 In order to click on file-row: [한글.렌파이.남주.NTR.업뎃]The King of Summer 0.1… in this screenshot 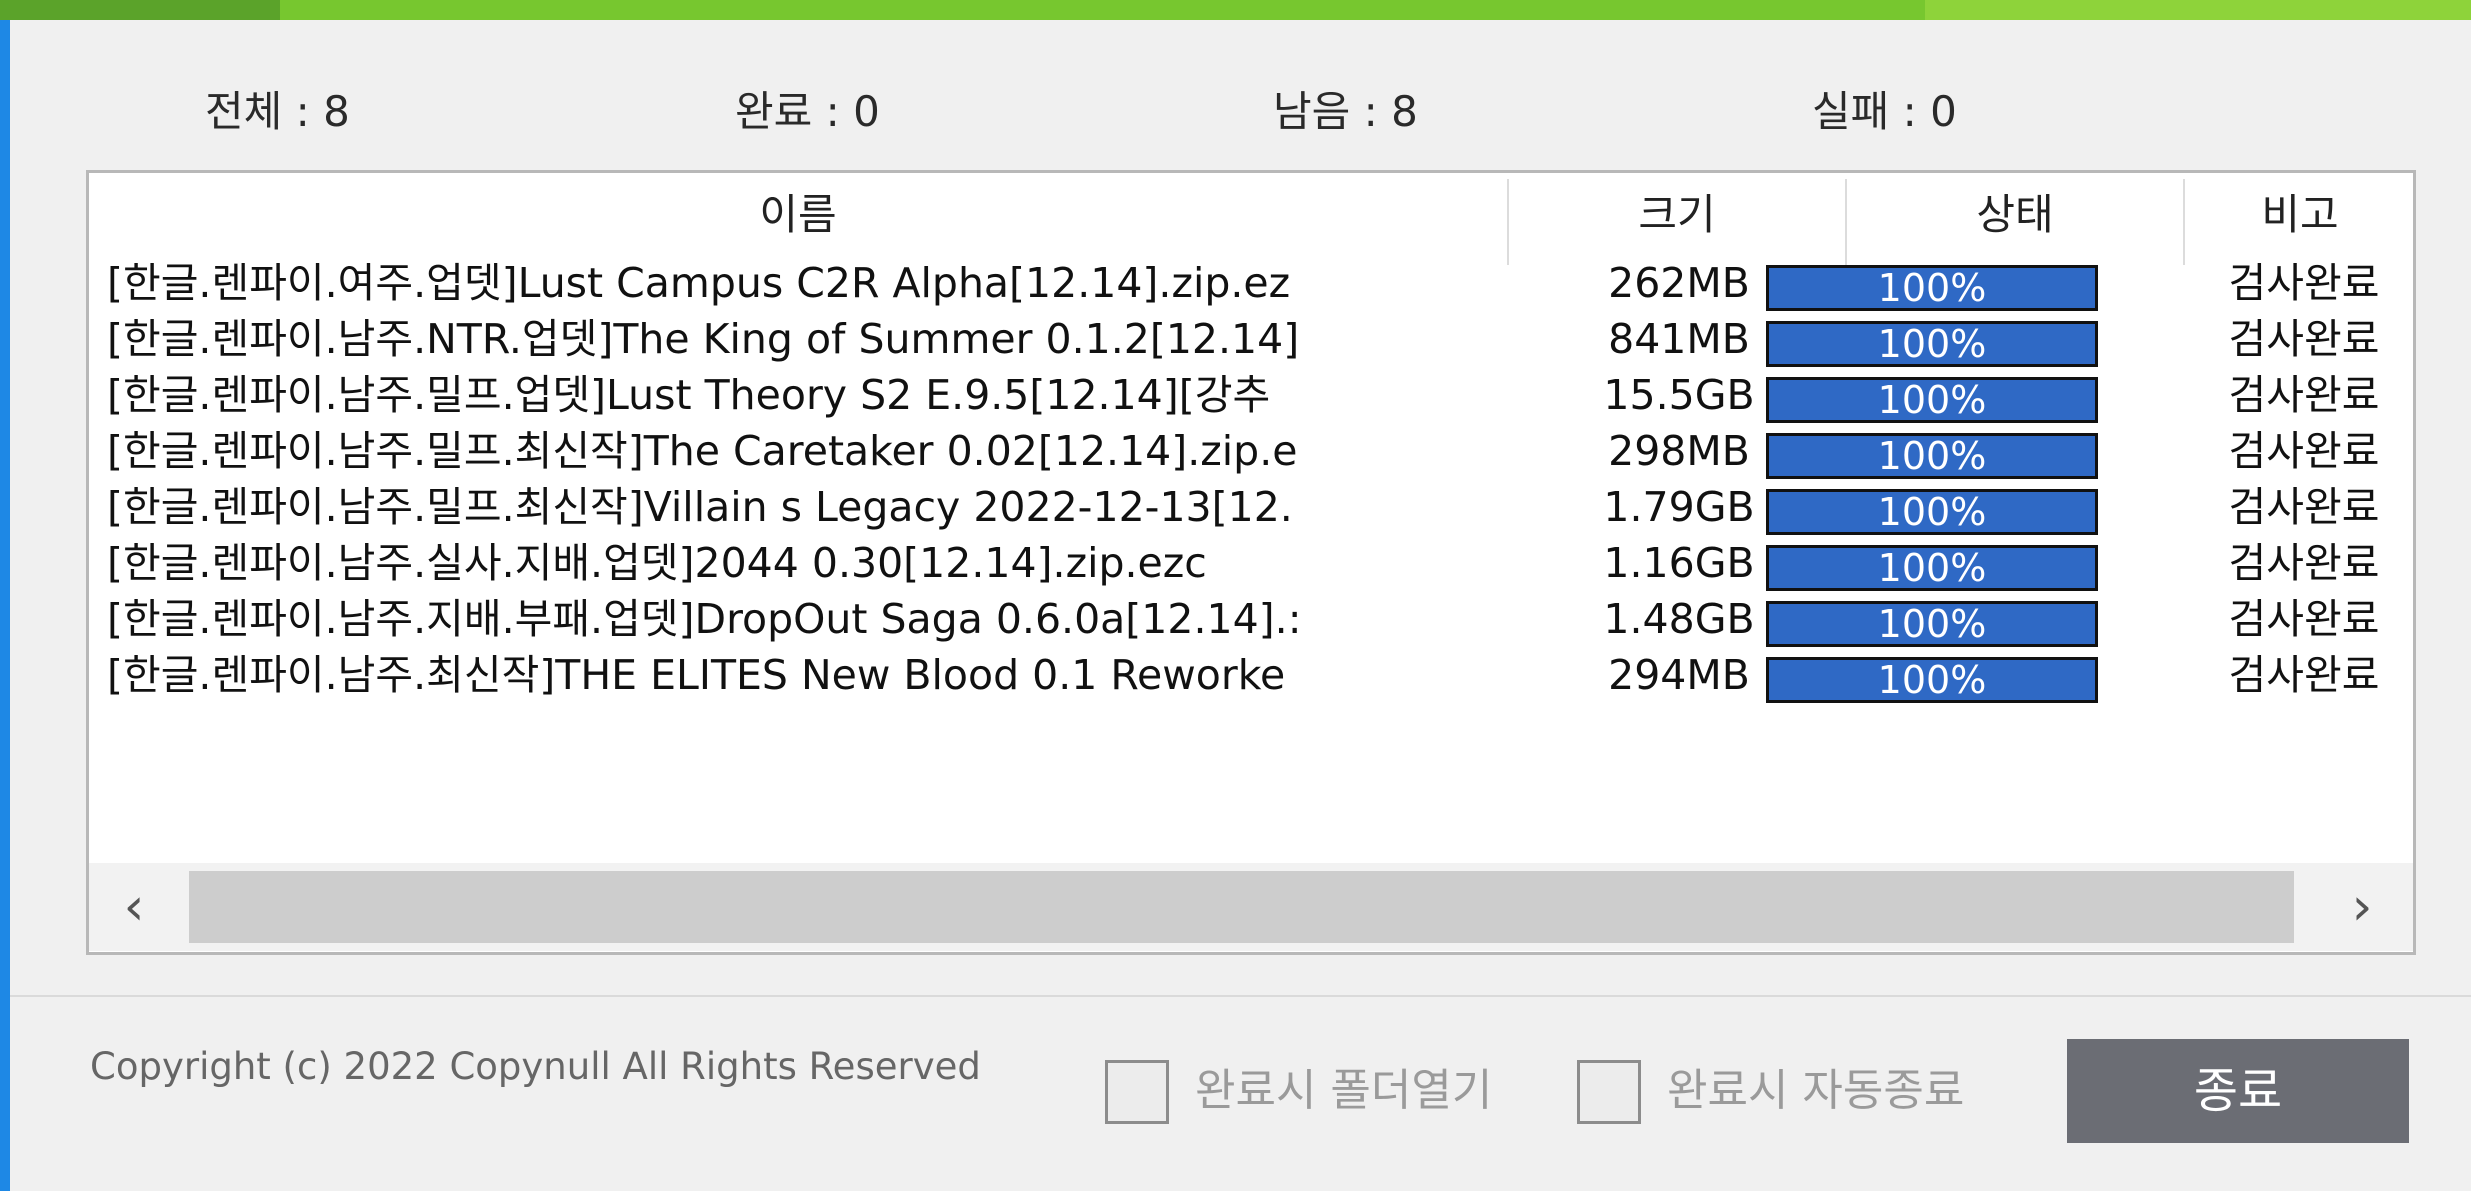, I will do `click(1254, 339)`.